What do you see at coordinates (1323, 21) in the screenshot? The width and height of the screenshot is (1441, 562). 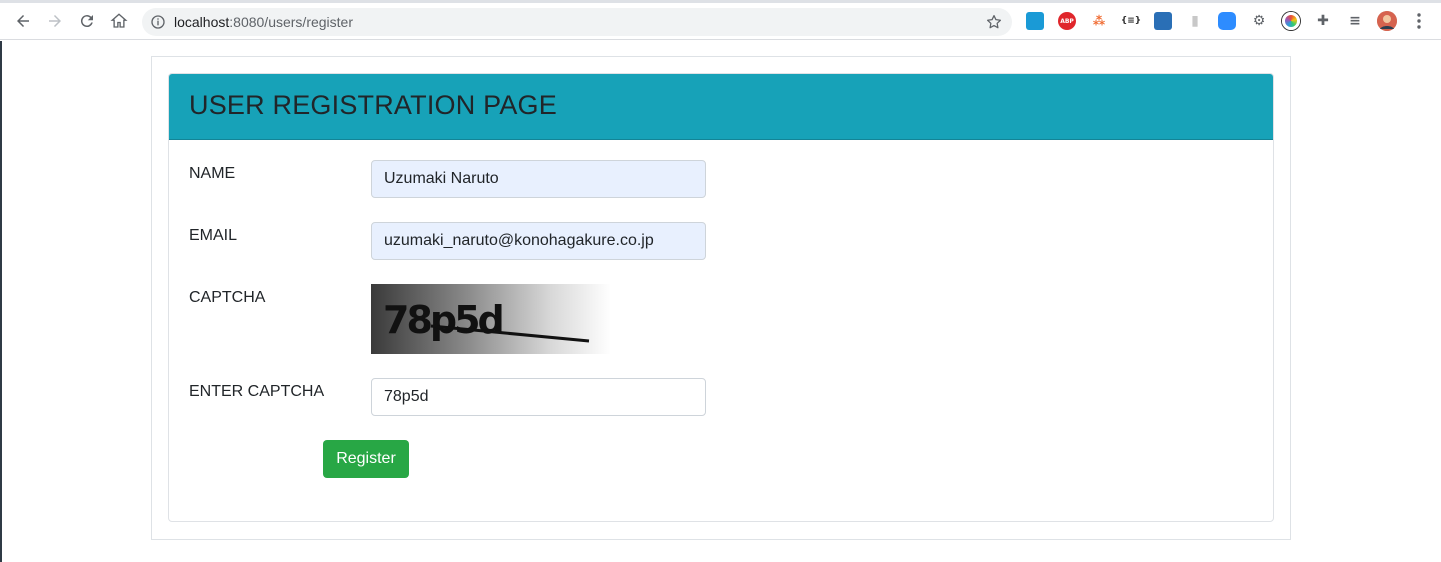 I see `puzzle-icon: ✚` at bounding box center [1323, 21].